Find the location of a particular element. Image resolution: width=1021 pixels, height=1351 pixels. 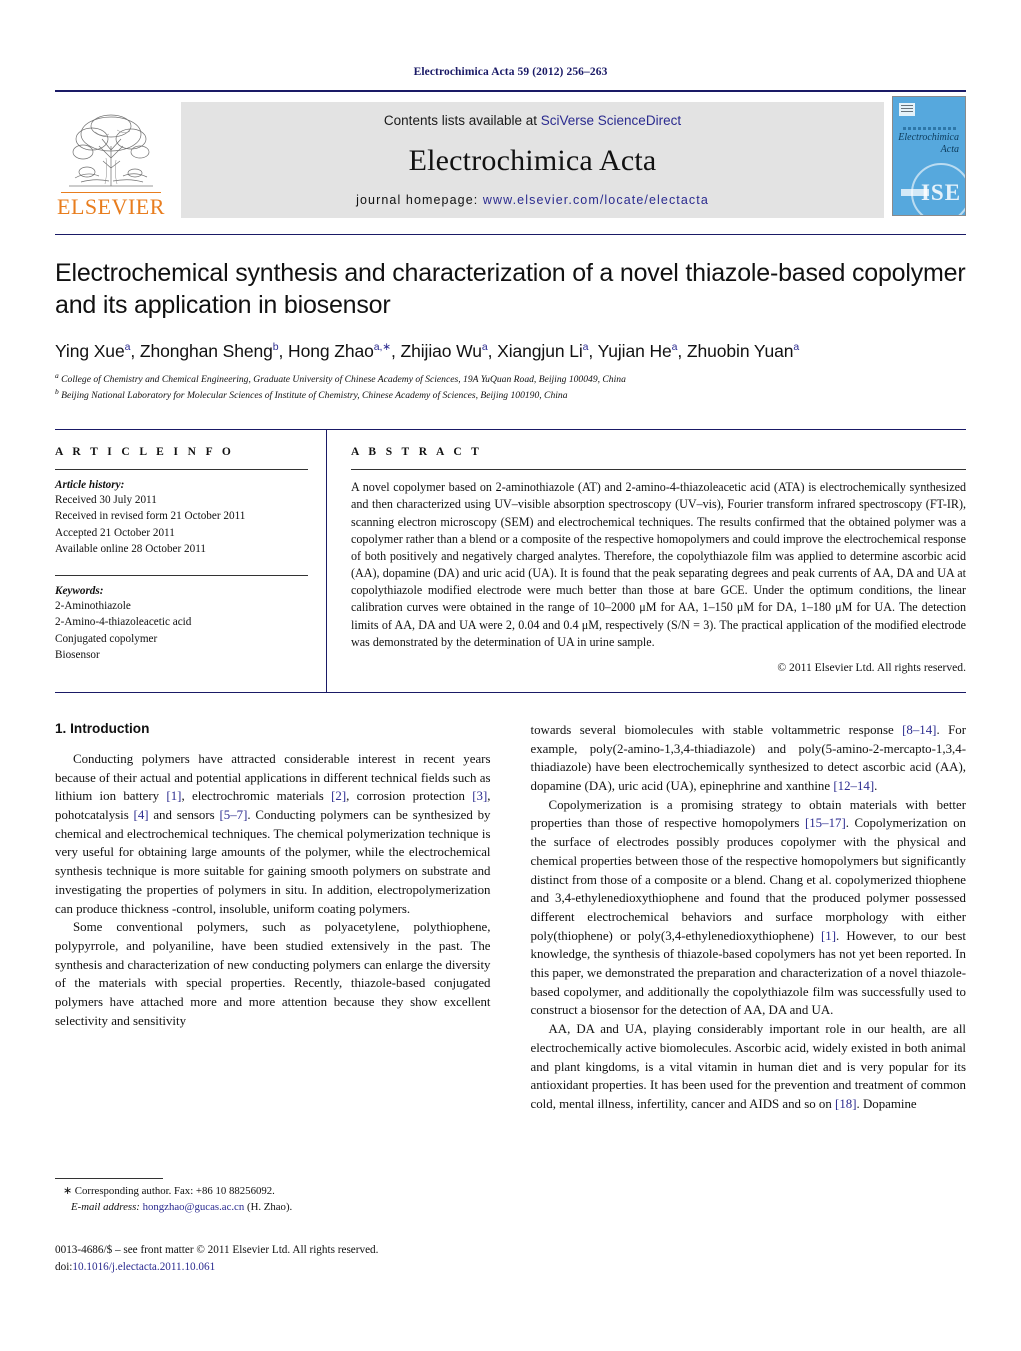

elsevier-tree-icon is located at coordinates (111, 150).